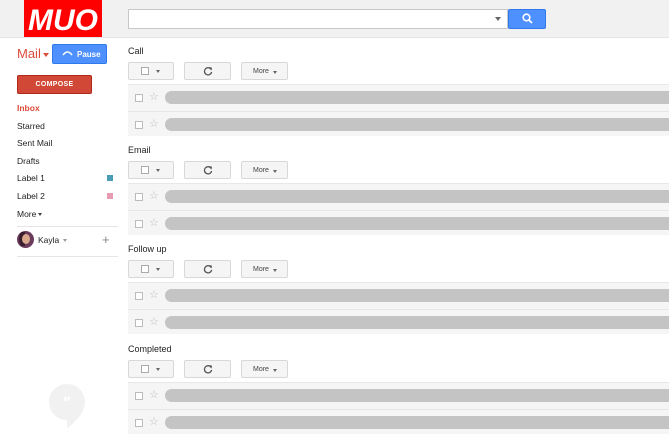  Describe the element at coordinates (89, 54) in the screenshot. I see `pause-label: Pause` at that location.